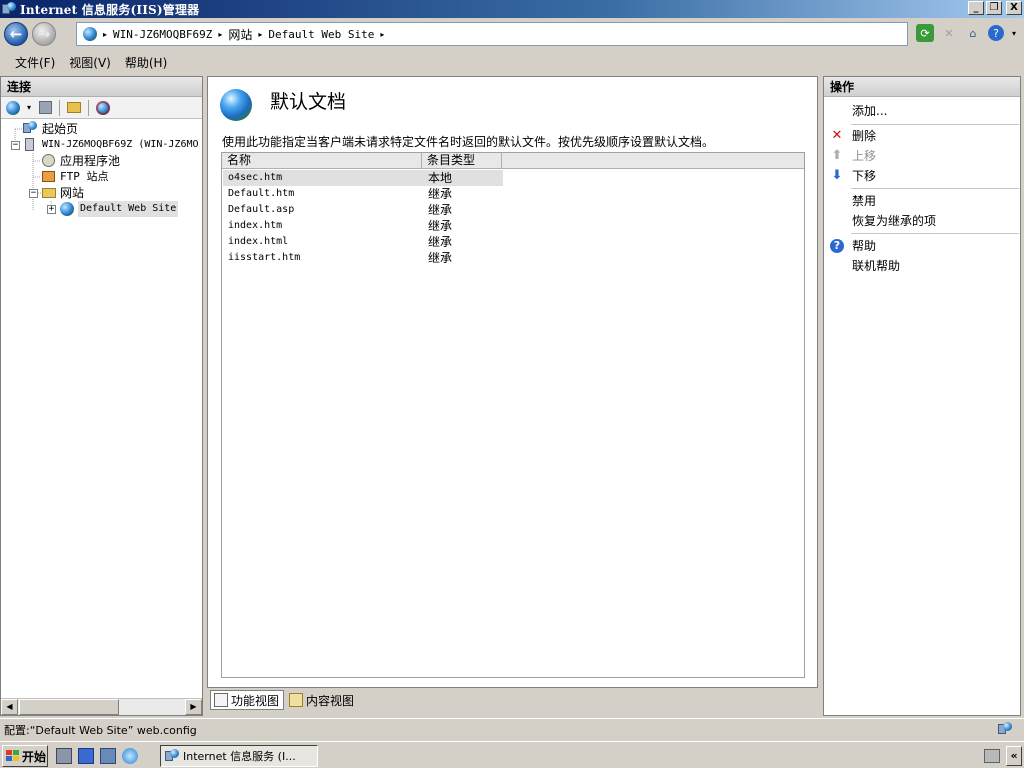 This screenshot has height=768, width=1024. What do you see at coordinates (9, 707) in the screenshot?
I see `scroll-left-icon: ◀` at bounding box center [9, 707].